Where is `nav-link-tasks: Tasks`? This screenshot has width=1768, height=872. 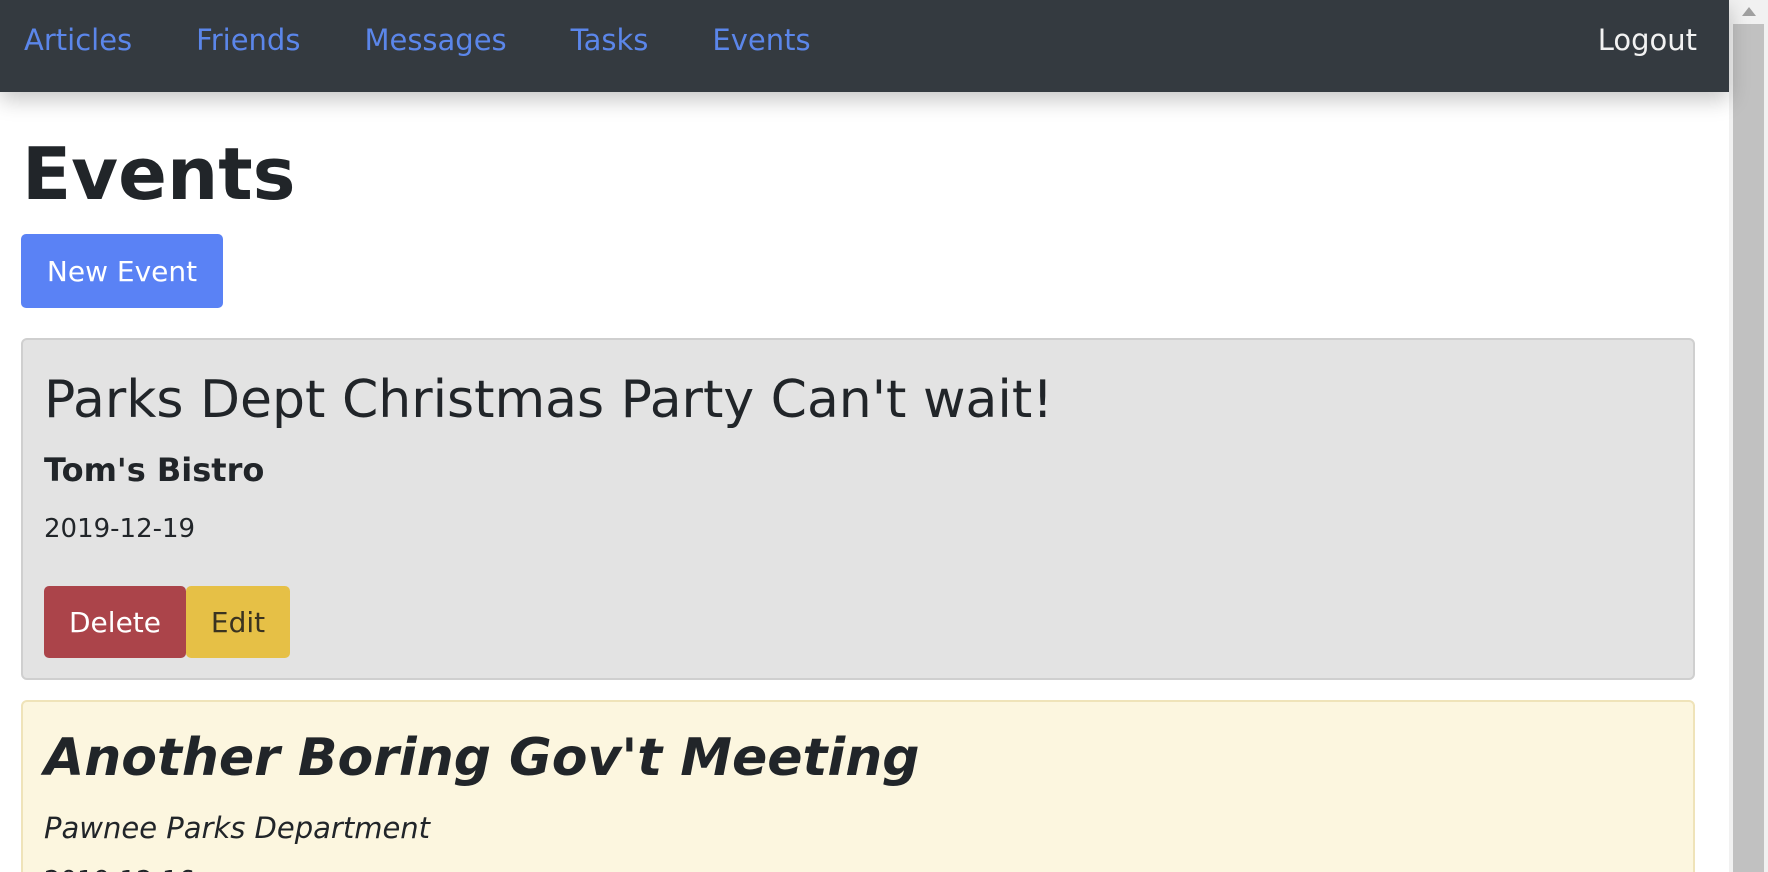 nav-link-tasks: Tasks is located at coordinates (610, 40).